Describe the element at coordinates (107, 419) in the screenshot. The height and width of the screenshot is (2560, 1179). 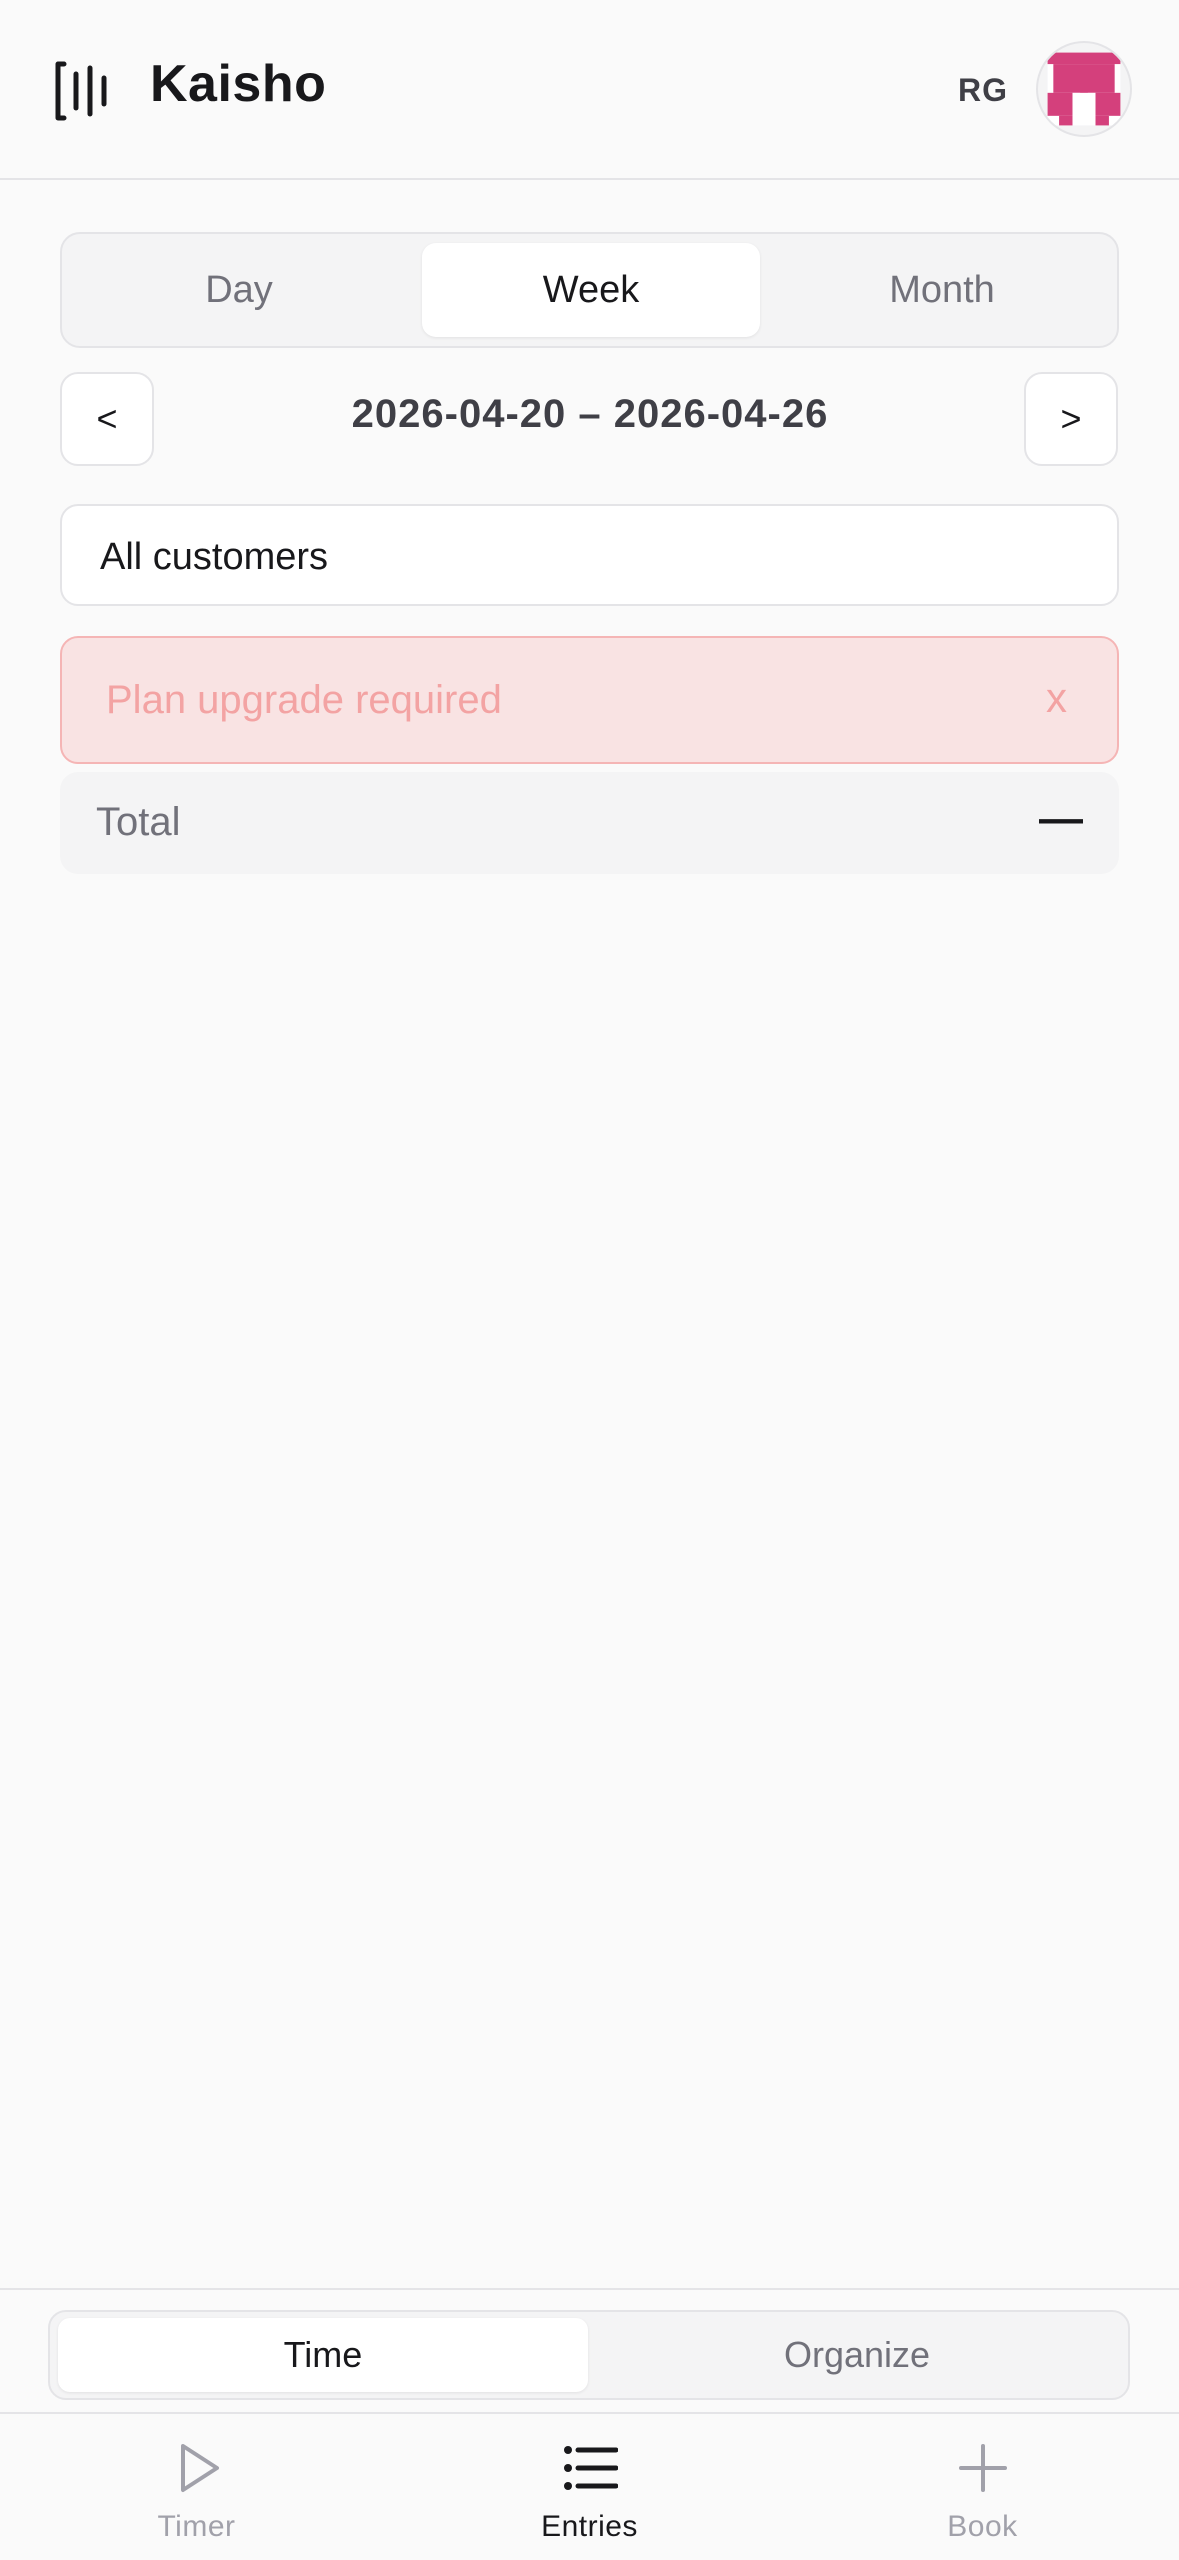
I see `previous-period-button: <` at that location.